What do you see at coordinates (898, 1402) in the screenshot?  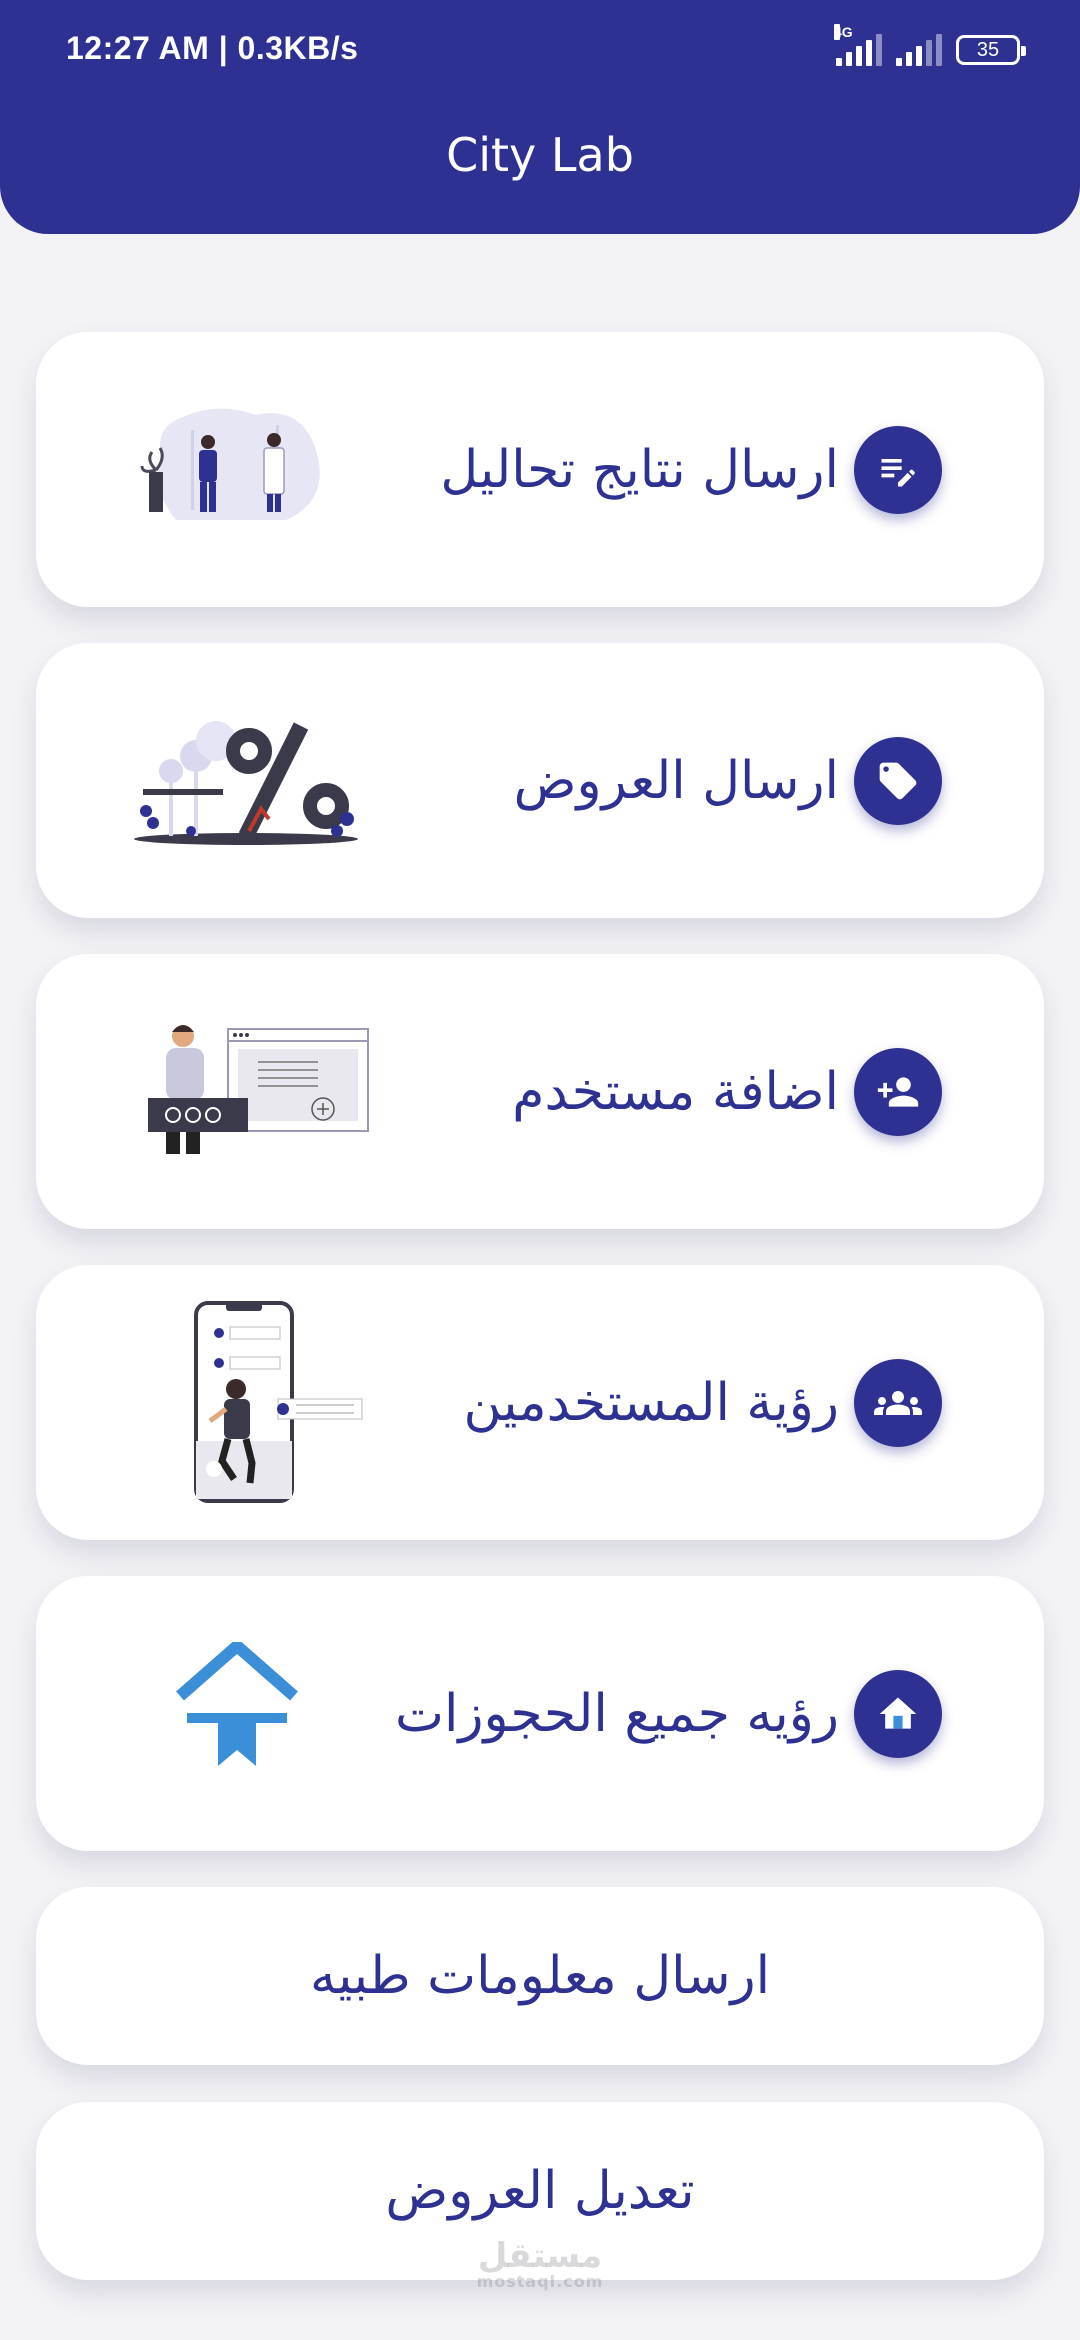 I see `group-icon` at bounding box center [898, 1402].